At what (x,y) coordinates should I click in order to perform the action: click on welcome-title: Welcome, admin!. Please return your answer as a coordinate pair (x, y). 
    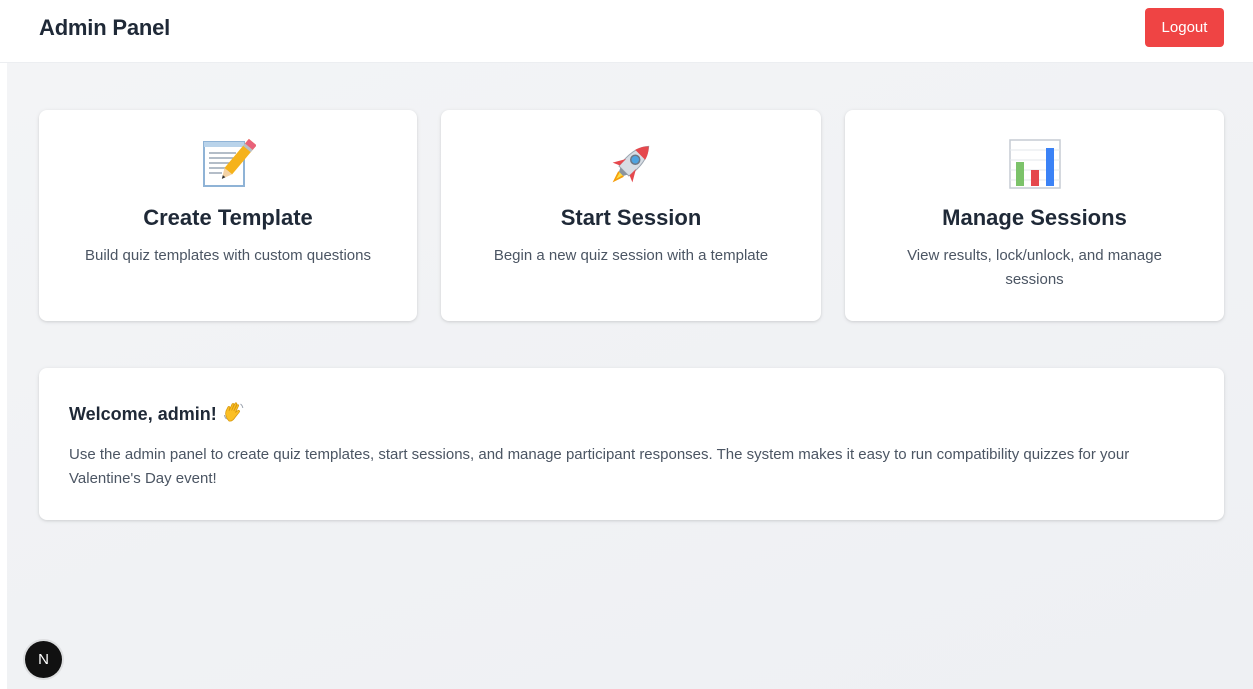
    Looking at the image, I should click on (143, 414).